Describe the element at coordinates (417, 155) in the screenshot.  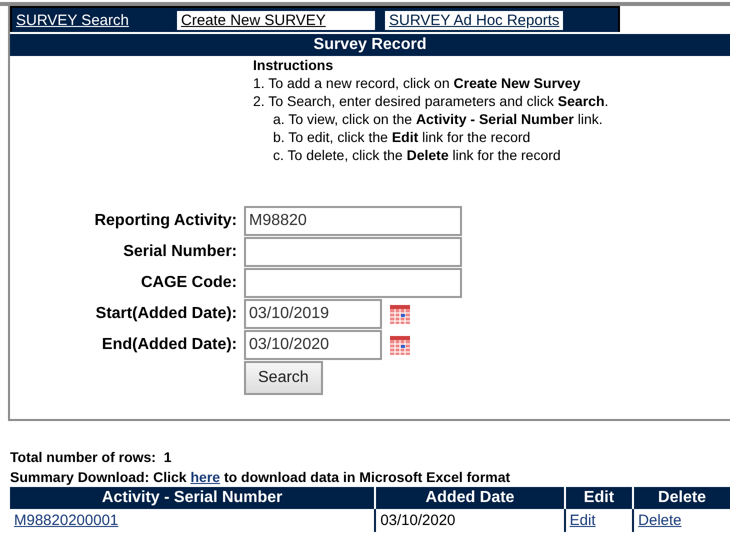
I see `instruction-line: c. To delete, click the Delete link for the record` at that location.